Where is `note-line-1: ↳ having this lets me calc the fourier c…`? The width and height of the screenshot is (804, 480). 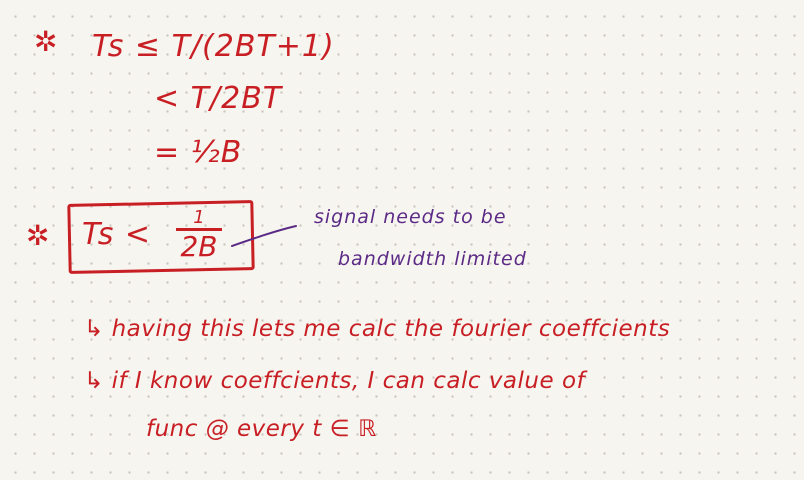
note-line-1: ↳ having this lets me calc the fourier c… is located at coordinates (377, 329).